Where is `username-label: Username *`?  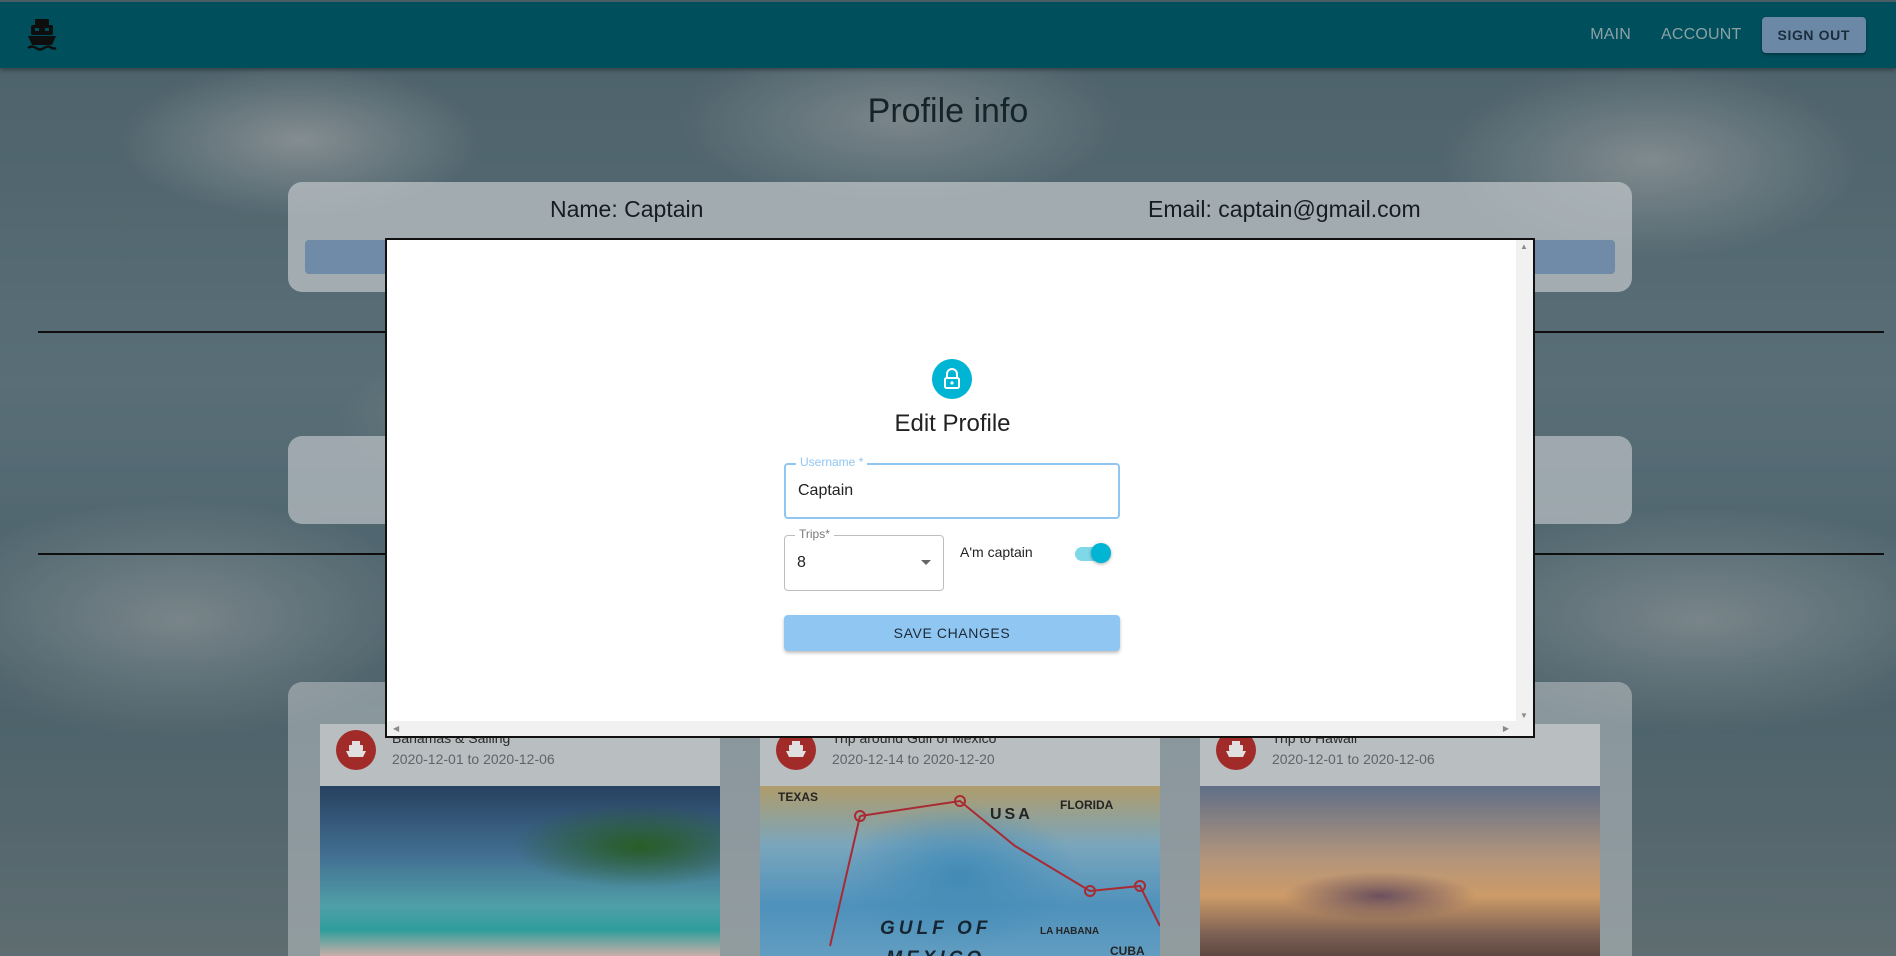
username-label: Username * is located at coordinates (832, 462).